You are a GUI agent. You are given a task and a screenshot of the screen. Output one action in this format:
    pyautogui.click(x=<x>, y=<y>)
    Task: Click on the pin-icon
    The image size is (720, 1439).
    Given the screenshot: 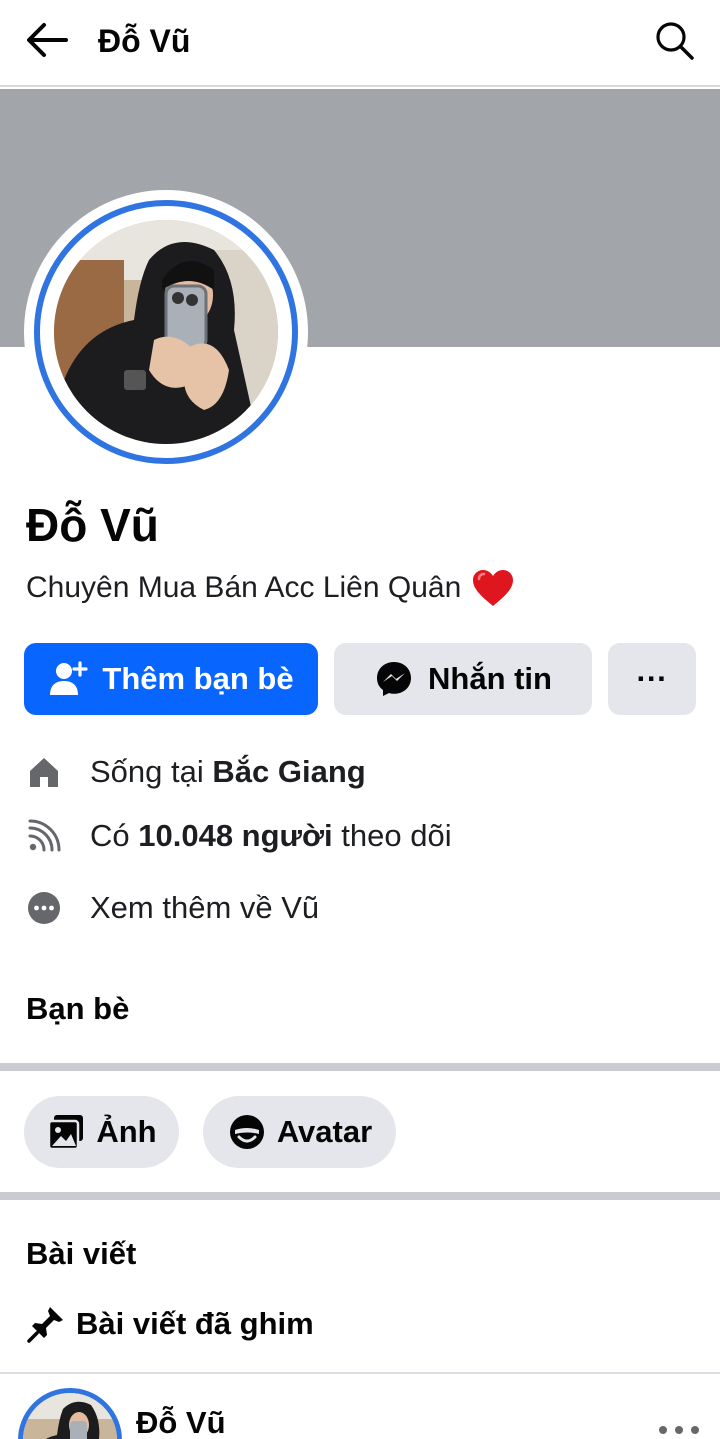 What is the action you would take?
    pyautogui.click(x=45, y=1325)
    